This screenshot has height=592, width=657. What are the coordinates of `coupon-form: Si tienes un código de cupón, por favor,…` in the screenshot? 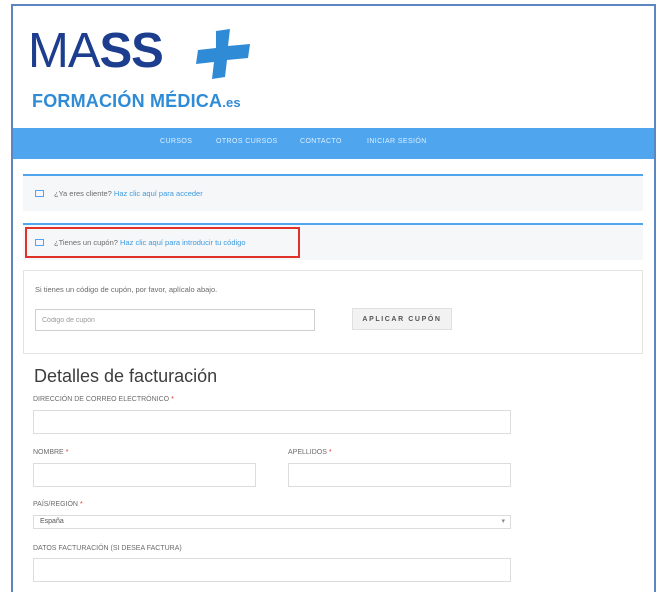 It's located at (333, 312).